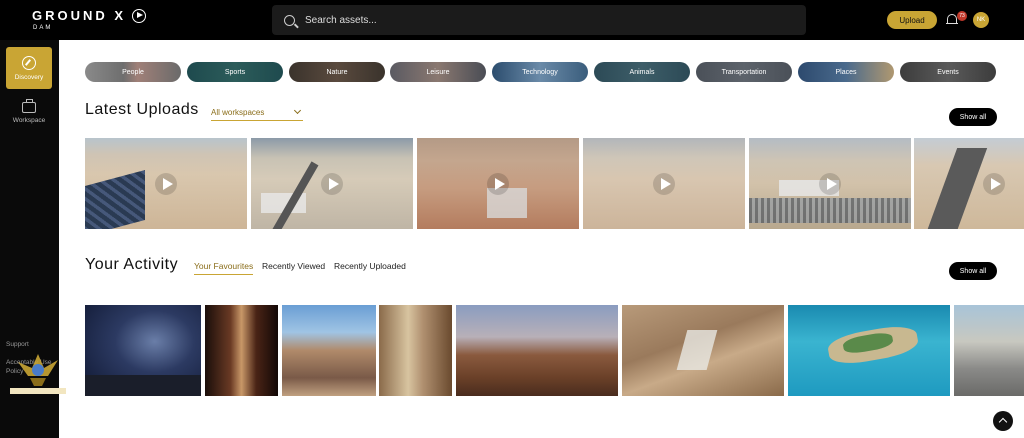  Describe the element at coordinates (438, 72) in the screenshot. I see `category-pill-leisure: Leisure` at that location.